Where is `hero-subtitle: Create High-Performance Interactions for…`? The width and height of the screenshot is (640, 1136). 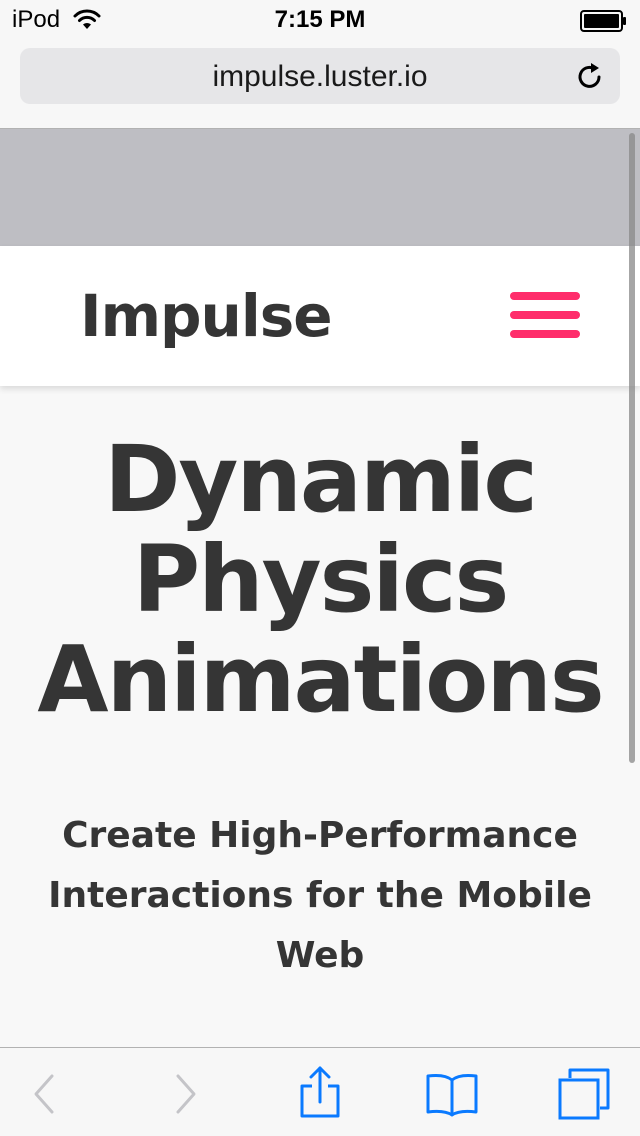
hero-subtitle: Create High-Performance Interactions for… is located at coordinates (320, 895).